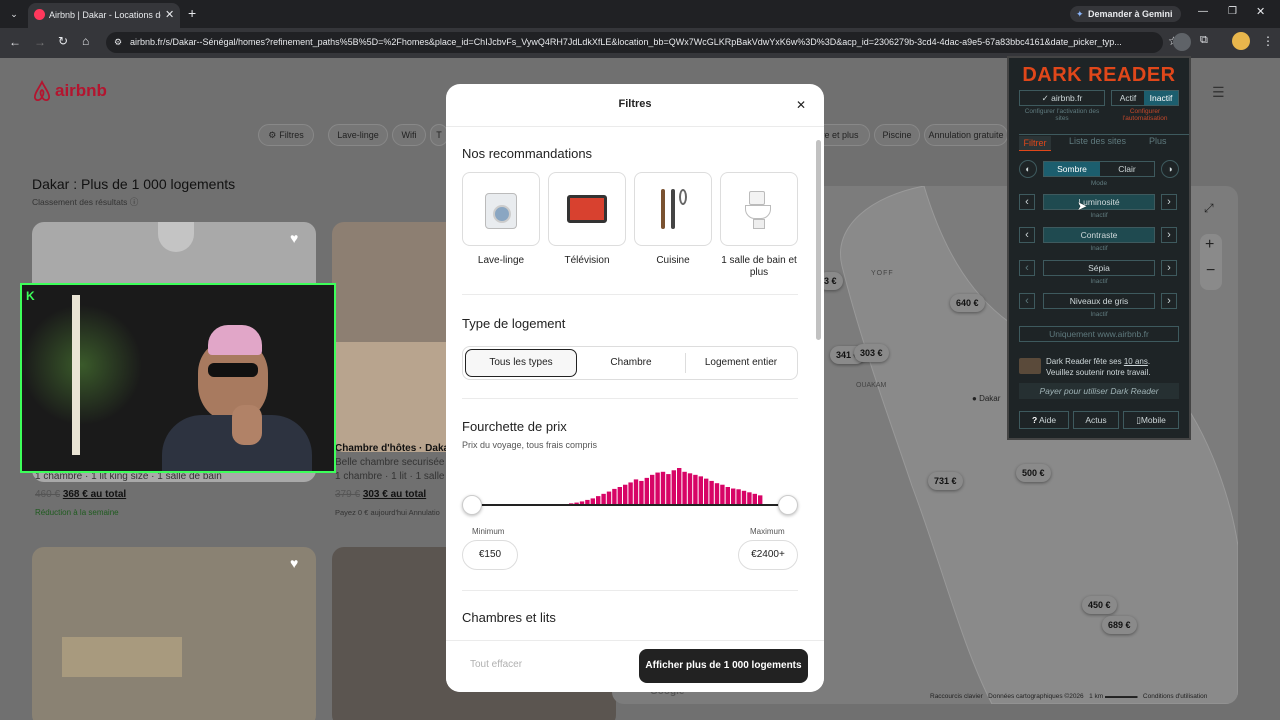 This screenshot has width=1280, height=720. What do you see at coordinates (871, 353) in the screenshot?
I see `map-price-pin: 303 €` at bounding box center [871, 353].